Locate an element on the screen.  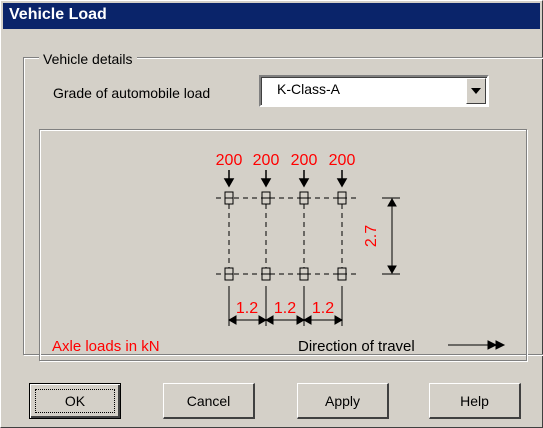
dropdown-button is located at coordinates (476, 91).